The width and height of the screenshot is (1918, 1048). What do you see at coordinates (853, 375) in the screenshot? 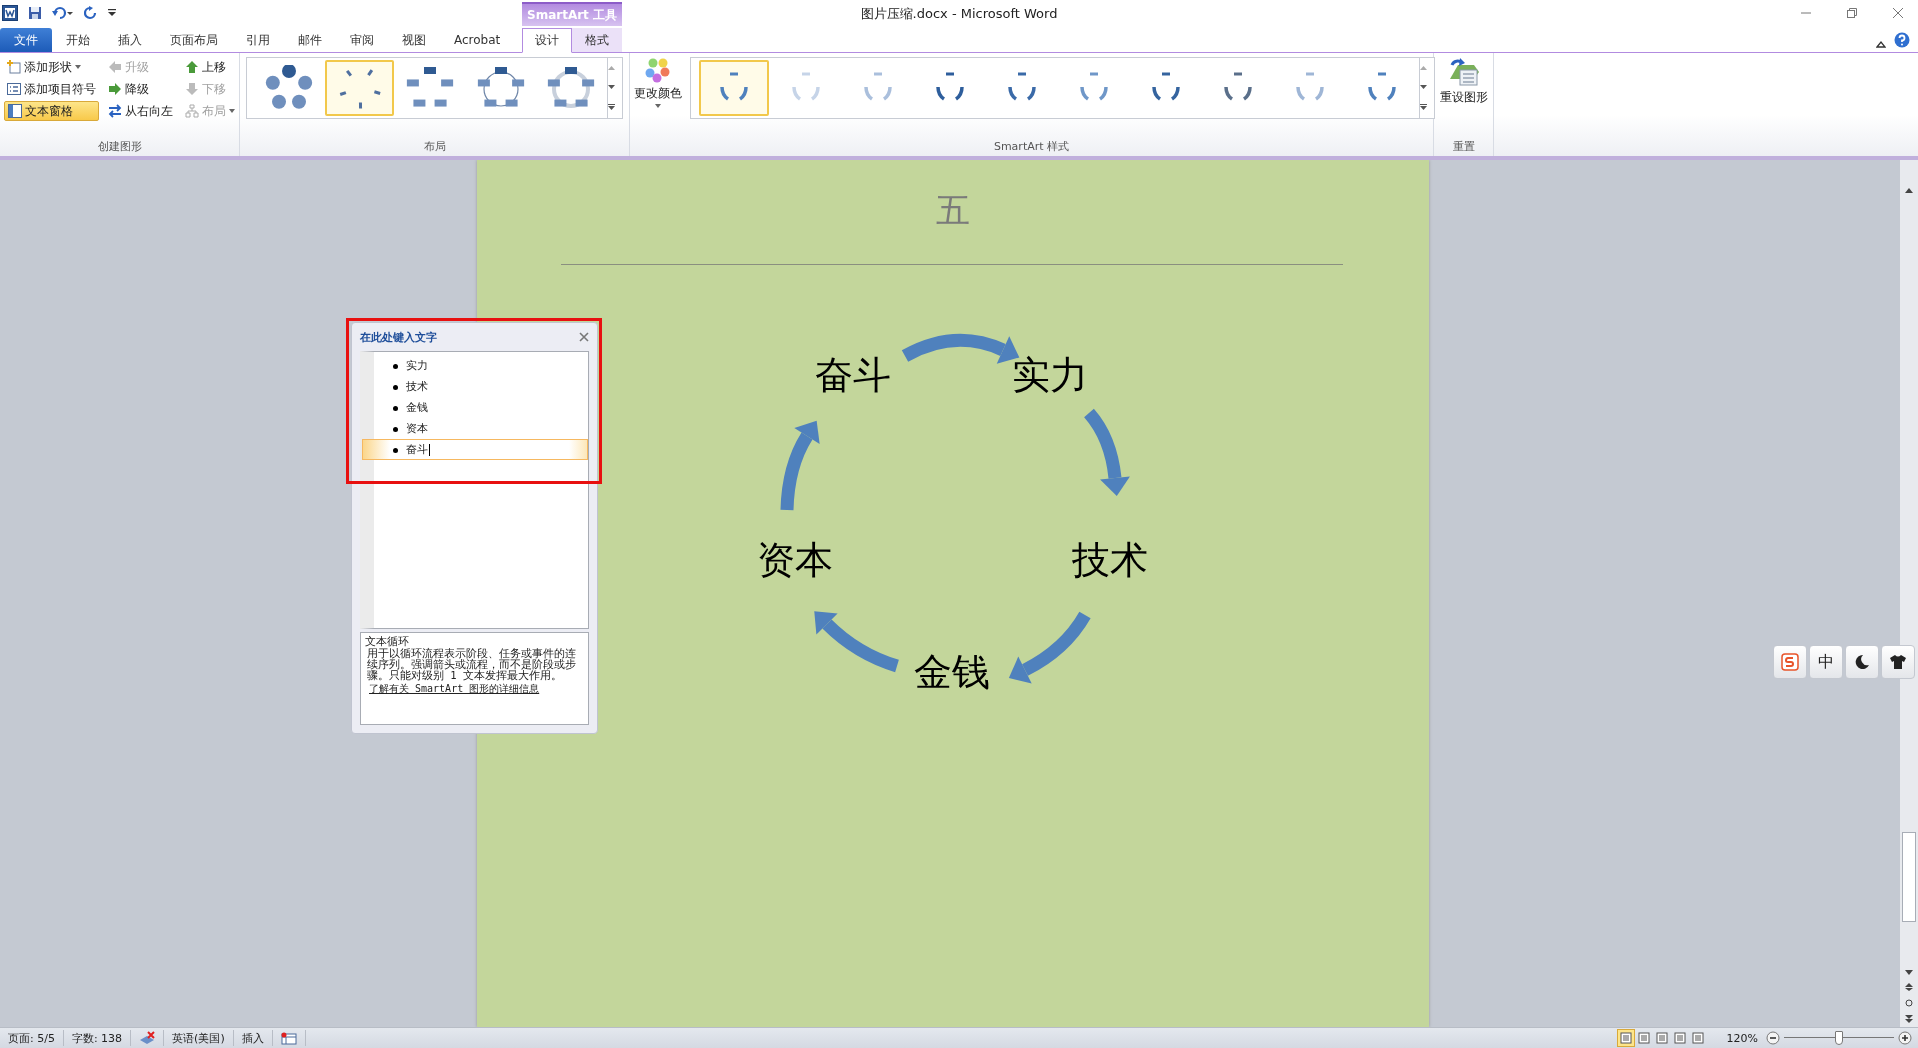
I see `cycle-node-label: 奋斗` at bounding box center [853, 375].